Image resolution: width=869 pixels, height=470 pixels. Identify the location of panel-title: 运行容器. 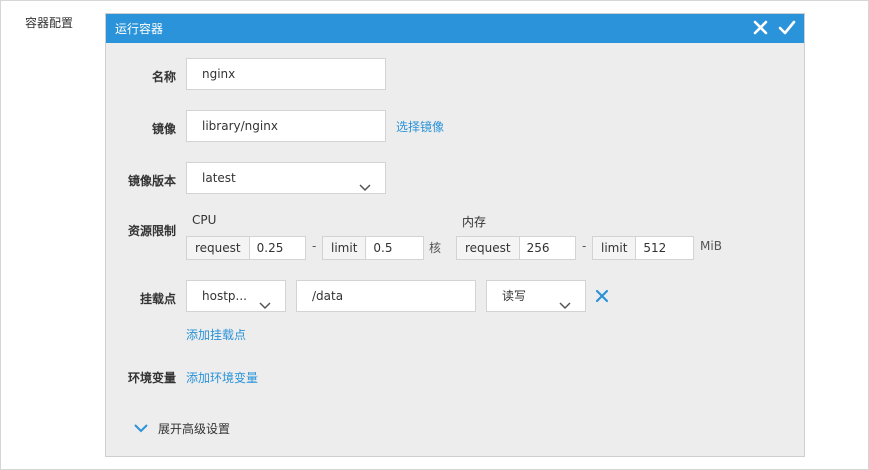
(139, 29).